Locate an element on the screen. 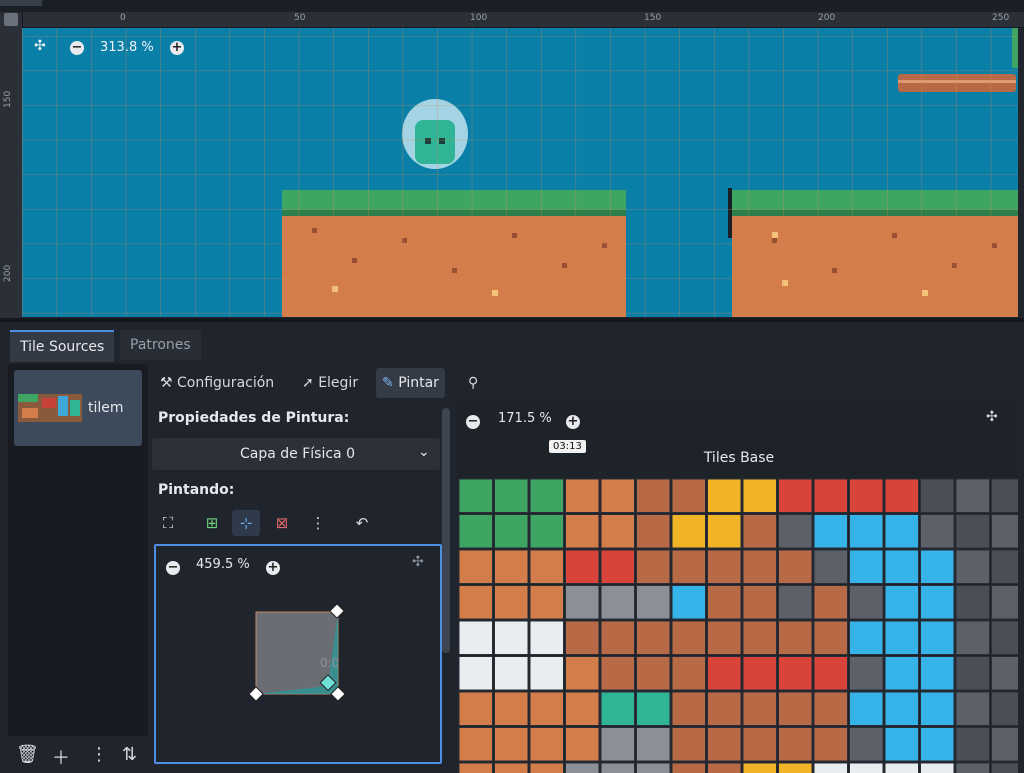  editor-tab-stub is located at coordinates (21, 3).